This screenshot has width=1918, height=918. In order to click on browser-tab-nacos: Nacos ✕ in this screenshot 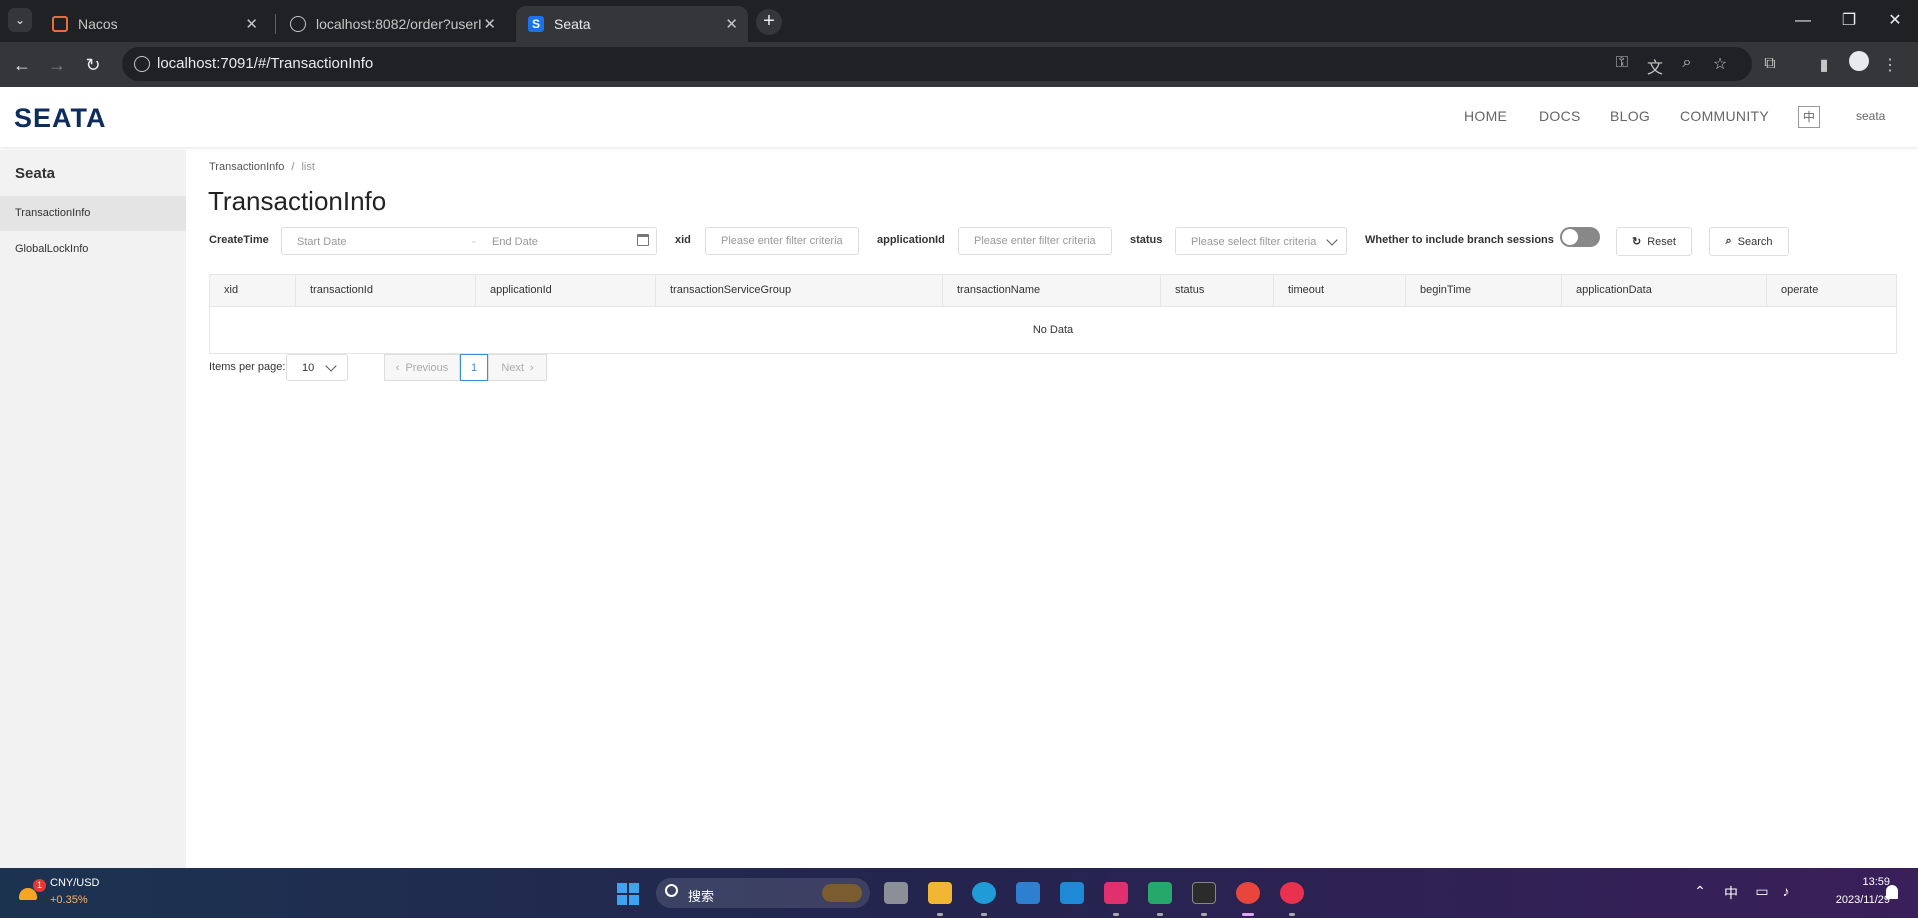, I will do `click(154, 24)`.